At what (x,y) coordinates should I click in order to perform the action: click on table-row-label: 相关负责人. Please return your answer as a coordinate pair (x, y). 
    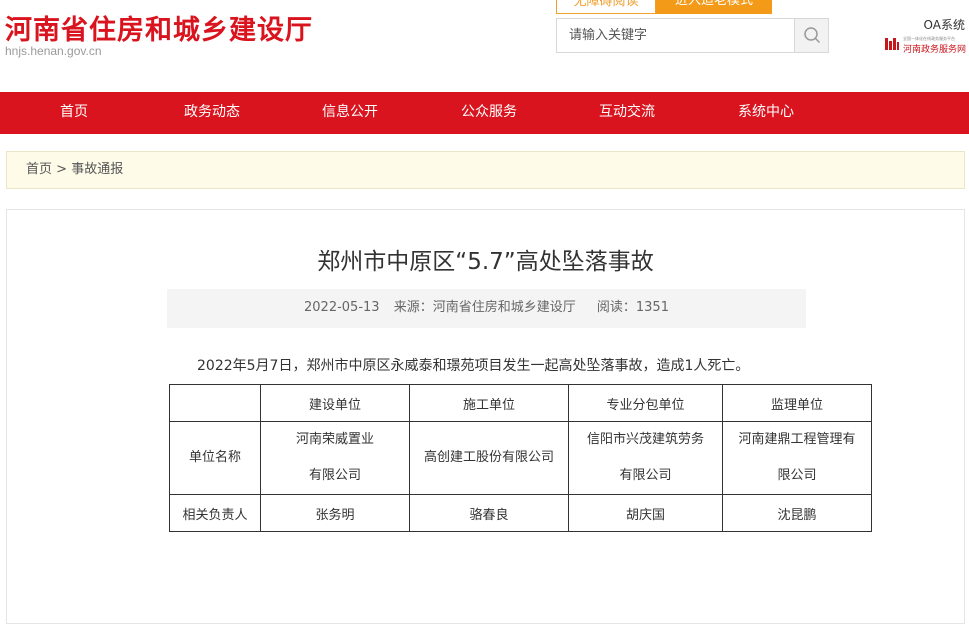
    Looking at the image, I should click on (215, 513).